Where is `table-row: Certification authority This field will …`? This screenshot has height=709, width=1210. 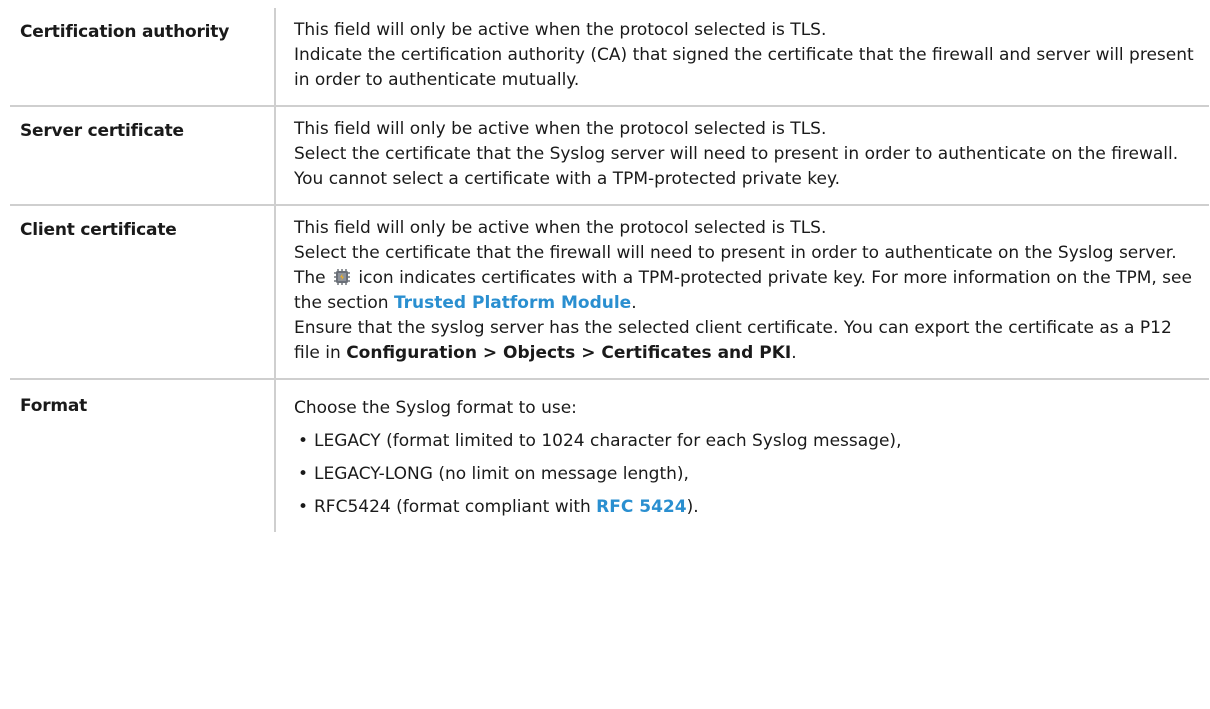
table-row: Certification authority This field will … is located at coordinates (609, 57).